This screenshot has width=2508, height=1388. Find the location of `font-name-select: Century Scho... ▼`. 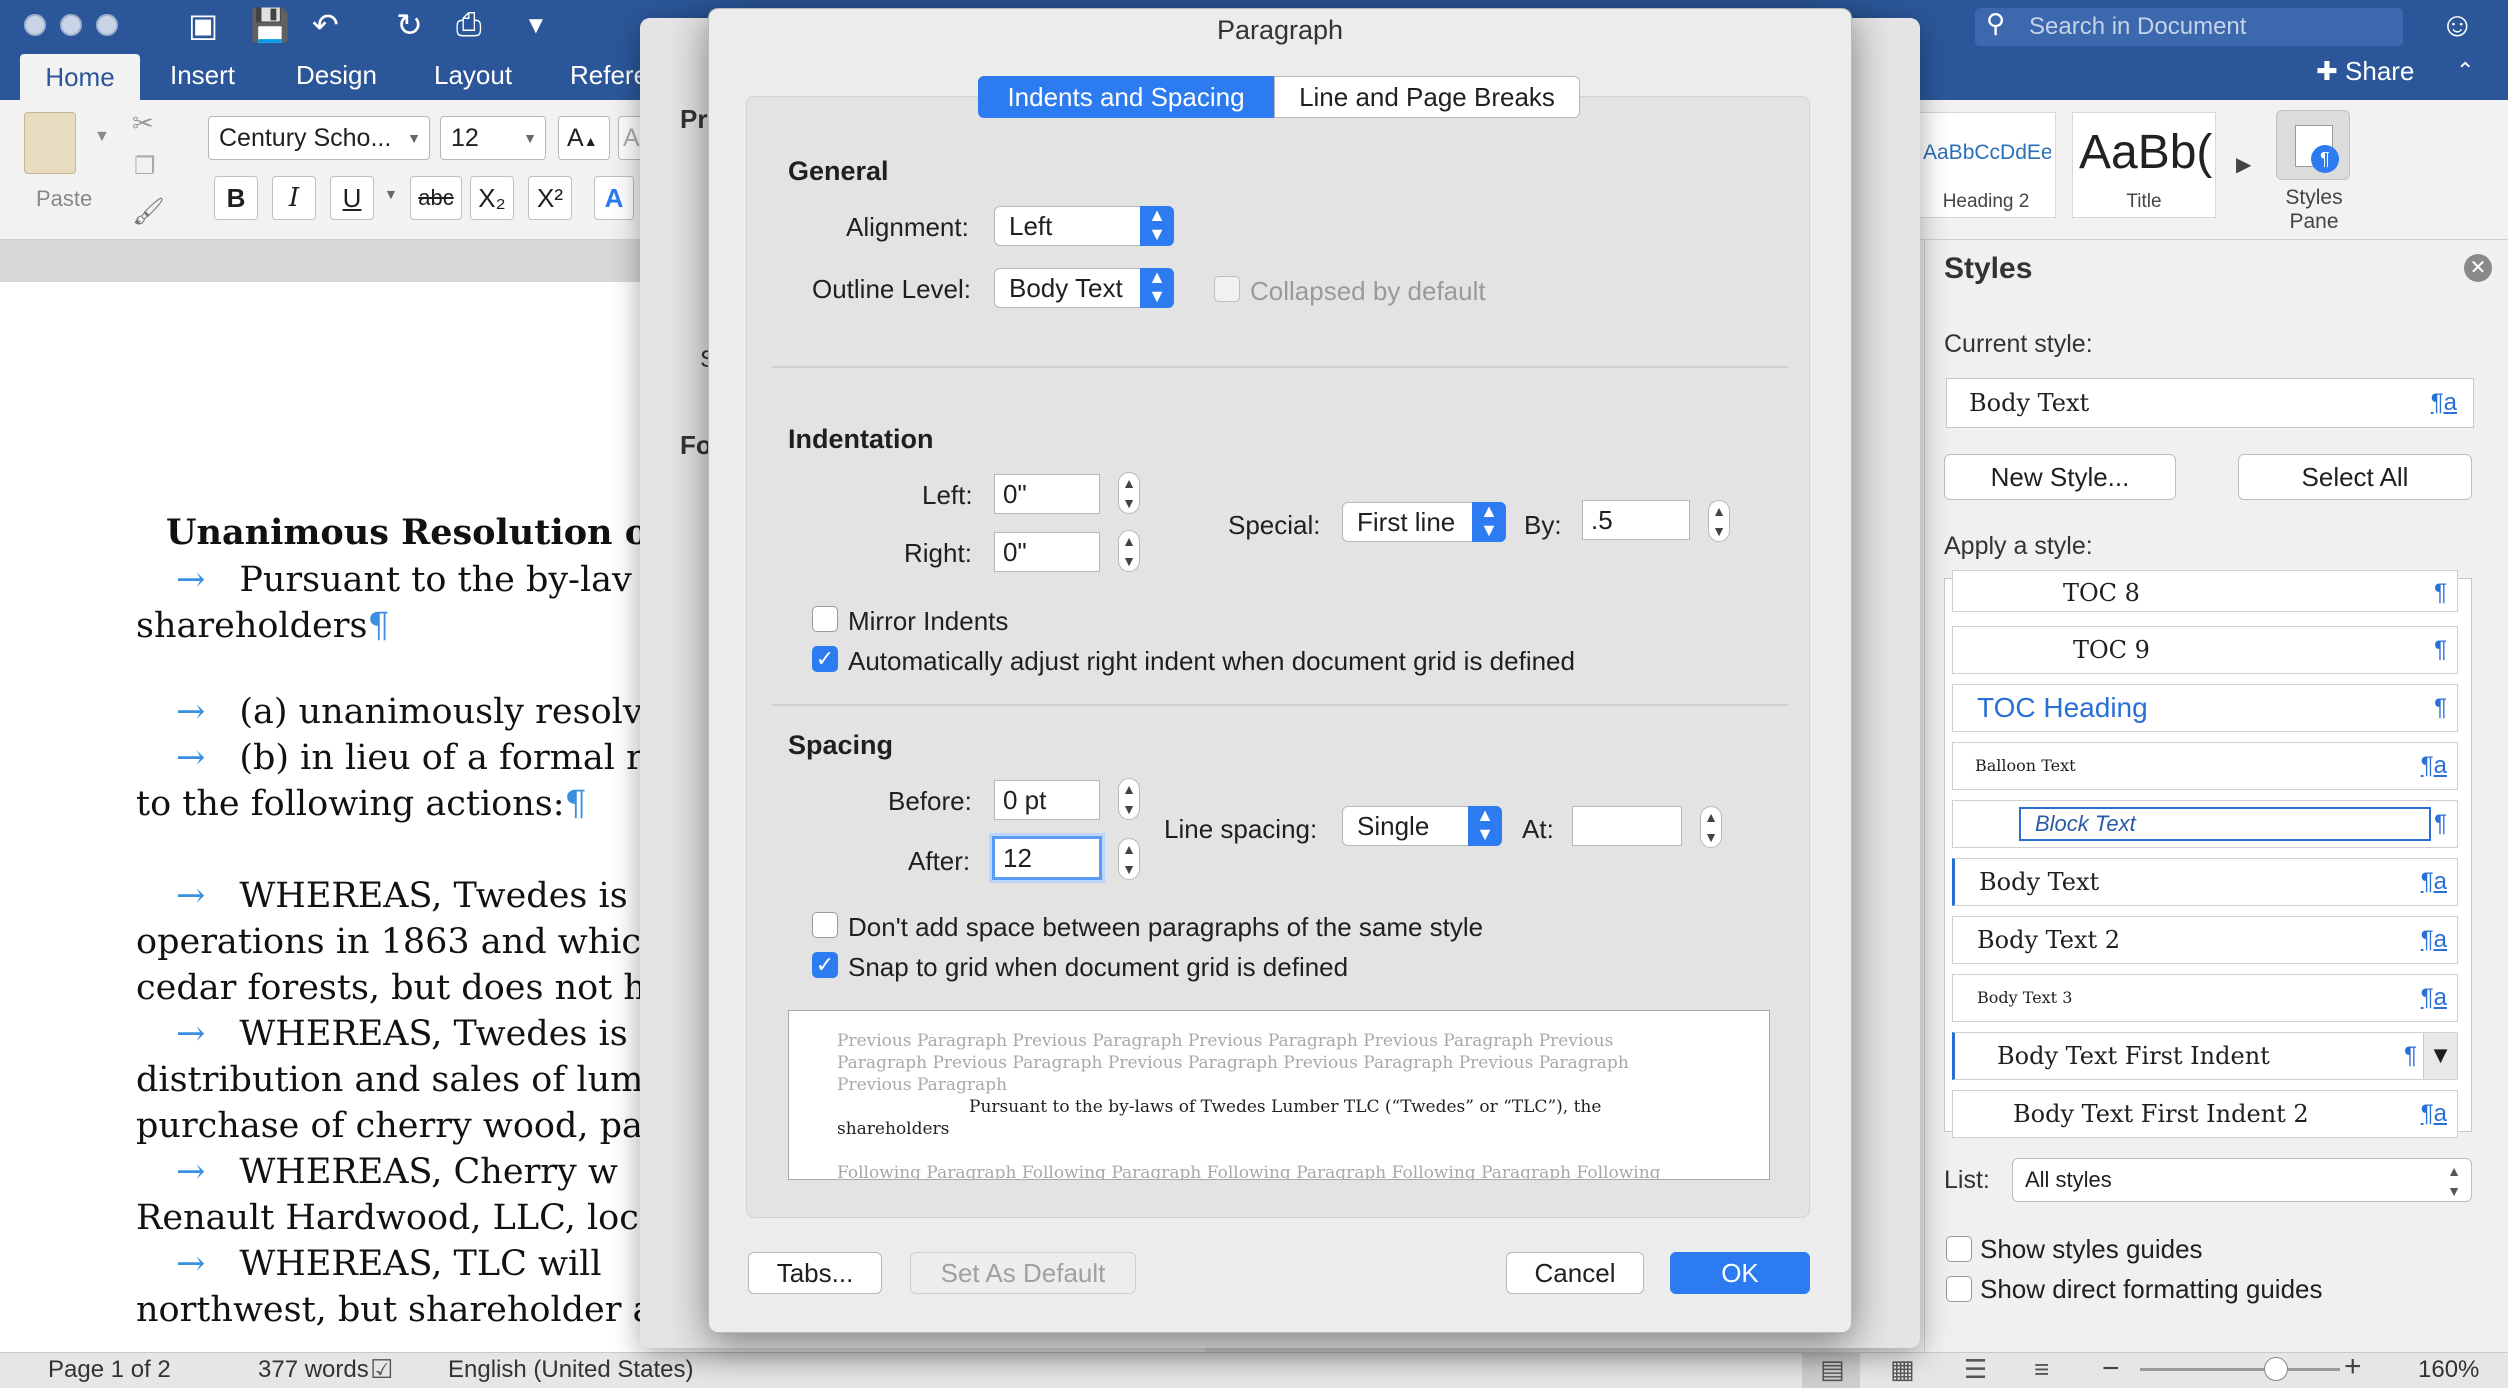

font-name-select: Century Scho... ▼ is located at coordinates (319, 138).